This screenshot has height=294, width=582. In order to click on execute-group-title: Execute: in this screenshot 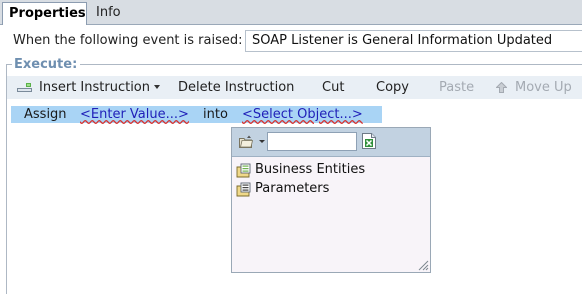, I will do `click(46, 64)`.